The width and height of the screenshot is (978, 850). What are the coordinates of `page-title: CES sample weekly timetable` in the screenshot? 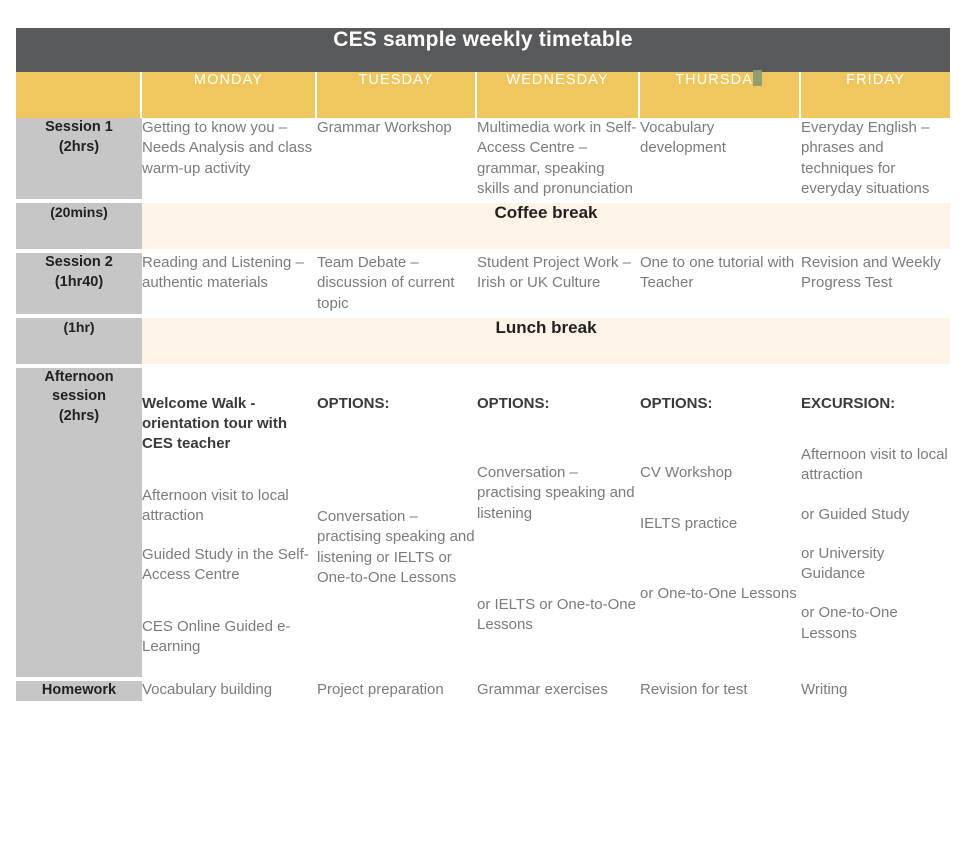 It's located at (483, 50).